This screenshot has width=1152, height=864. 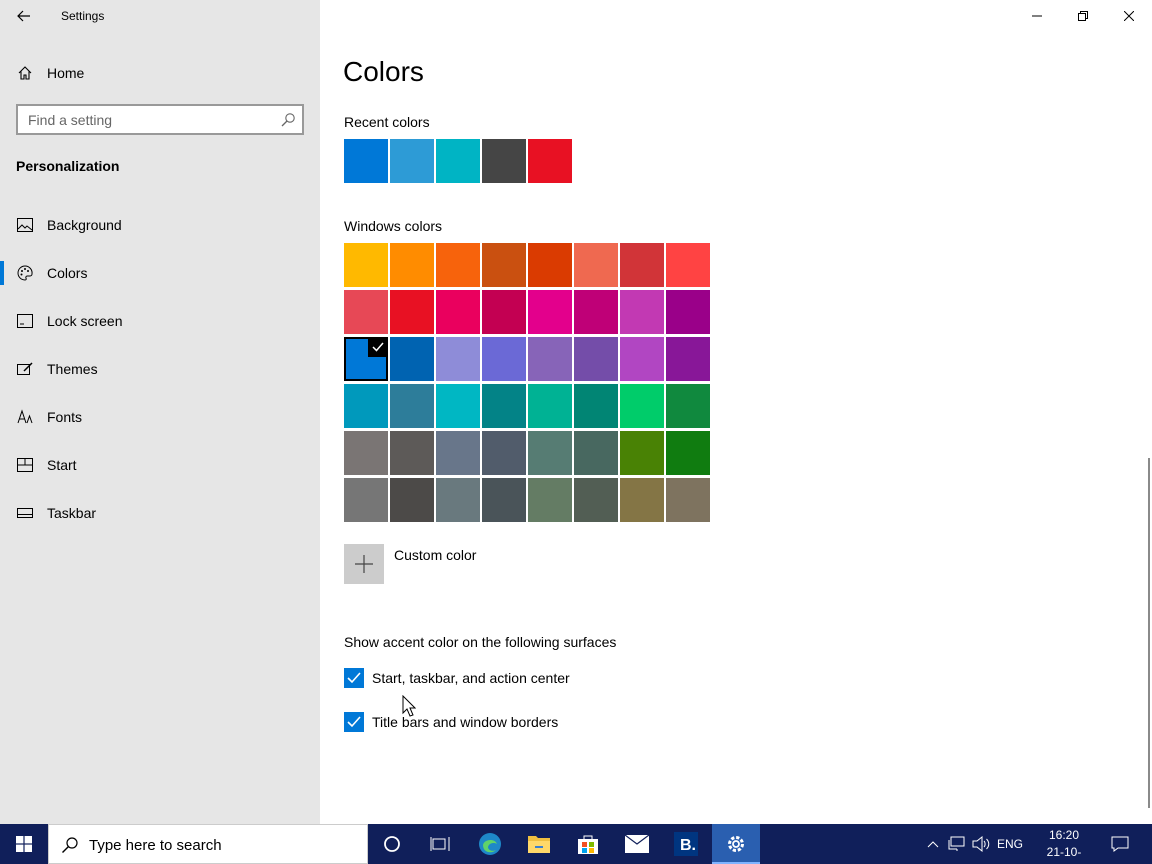 I want to click on sidebar-item-themes: Themes, so click(x=160, y=369).